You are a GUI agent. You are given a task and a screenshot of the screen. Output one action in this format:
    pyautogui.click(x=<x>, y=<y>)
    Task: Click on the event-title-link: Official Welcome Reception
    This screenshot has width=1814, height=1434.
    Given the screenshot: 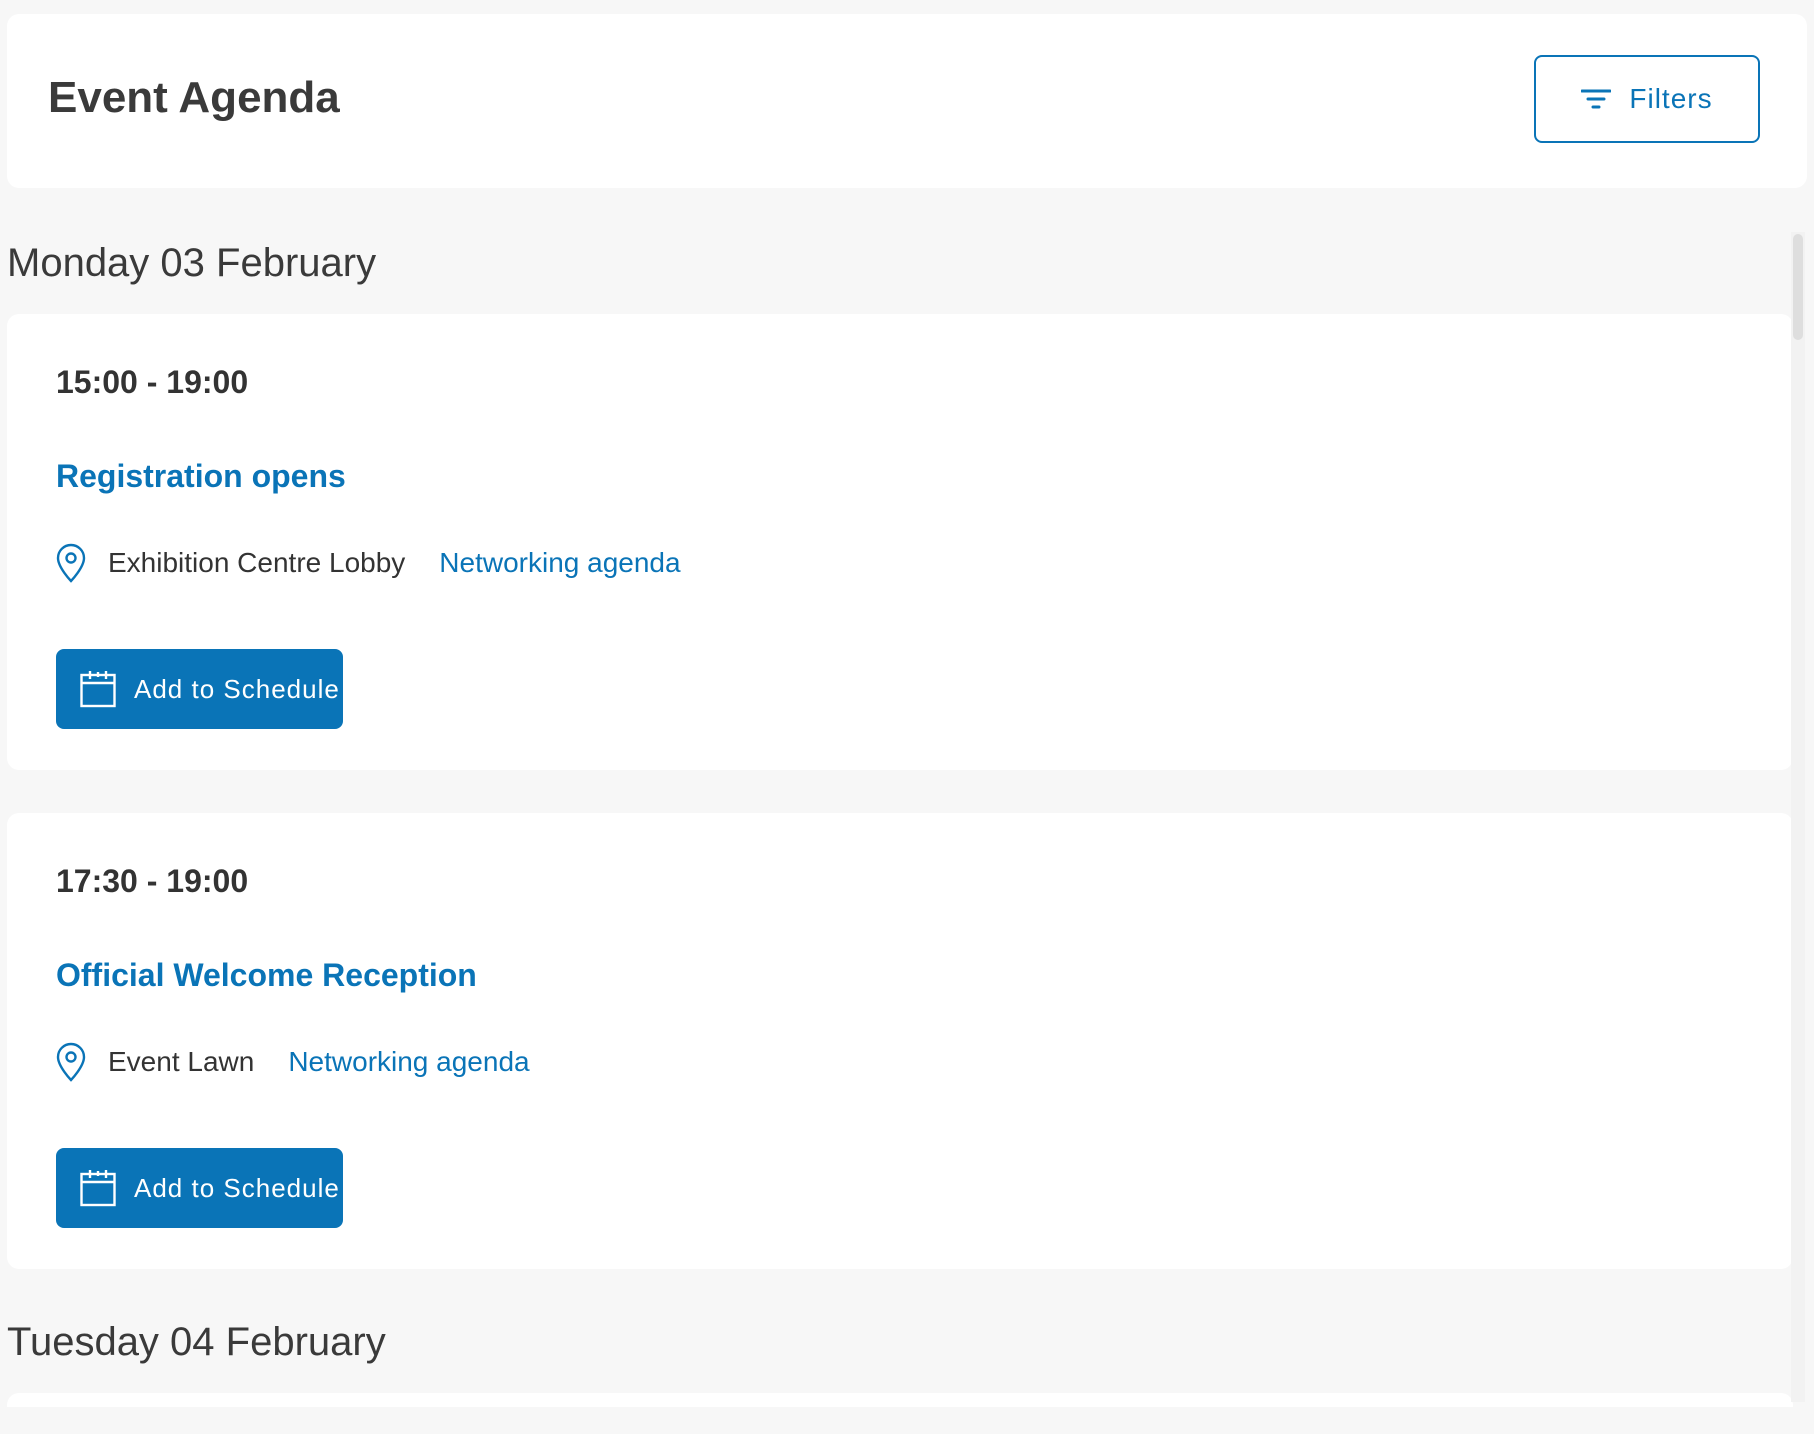 What is the action you would take?
    pyautogui.click(x=266, y=975)
    